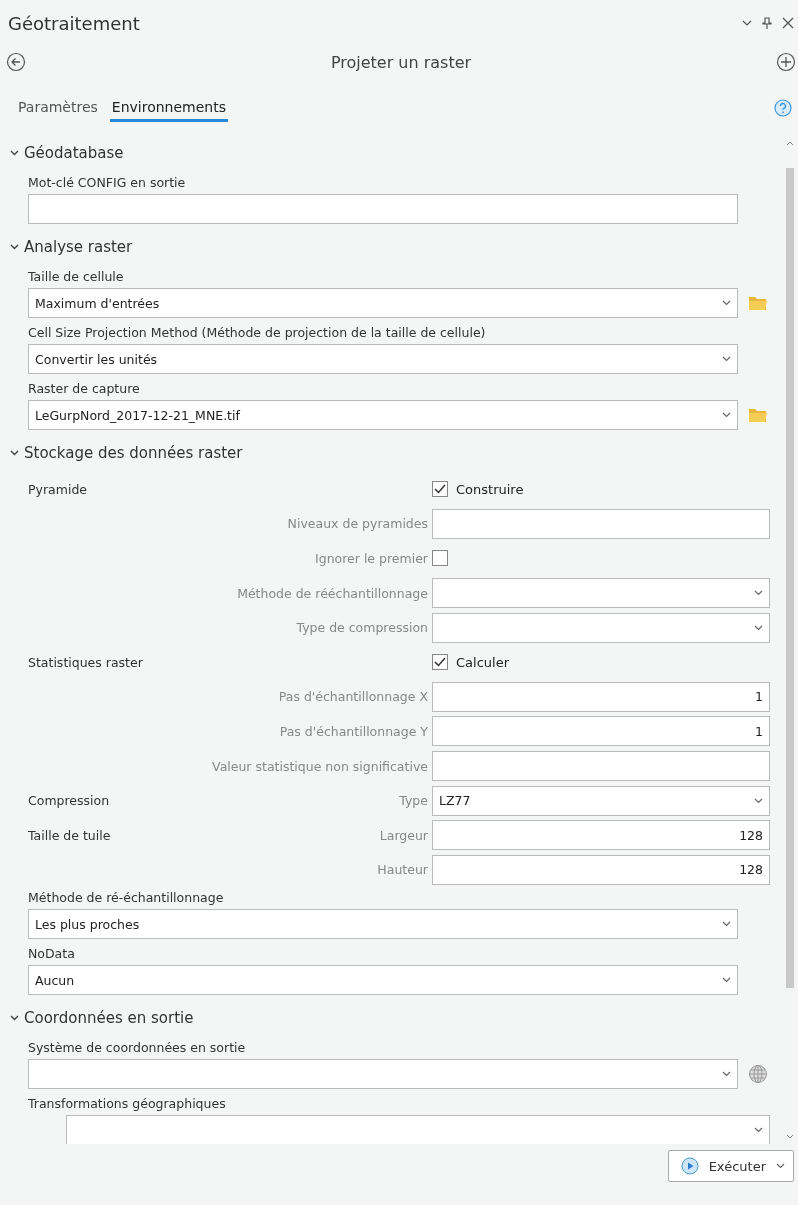  What do you see at coordinates (137, 1048) in the screenshot?
I see `field-label: Système de coordonnées en sortie` at bounding box center [137, 1048].